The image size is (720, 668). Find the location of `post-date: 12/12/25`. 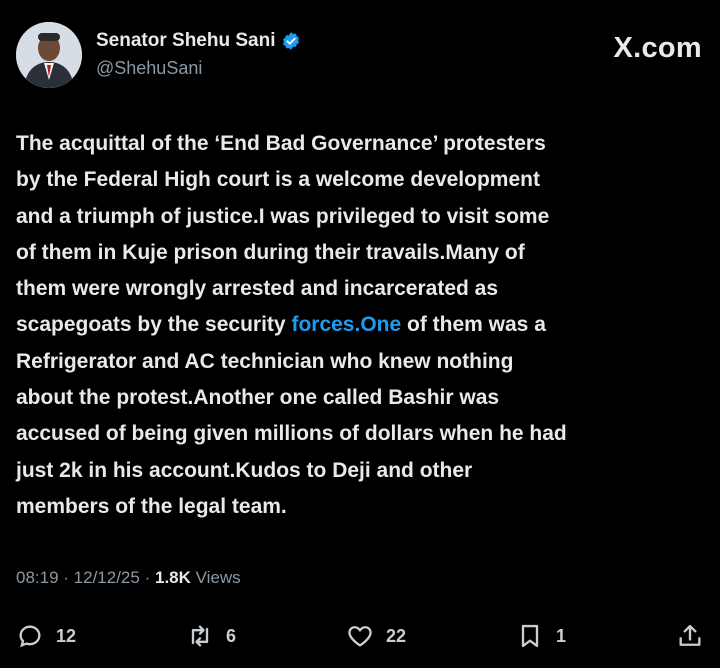

post-date: 12/12/25 is located at coordinates (107, 577).